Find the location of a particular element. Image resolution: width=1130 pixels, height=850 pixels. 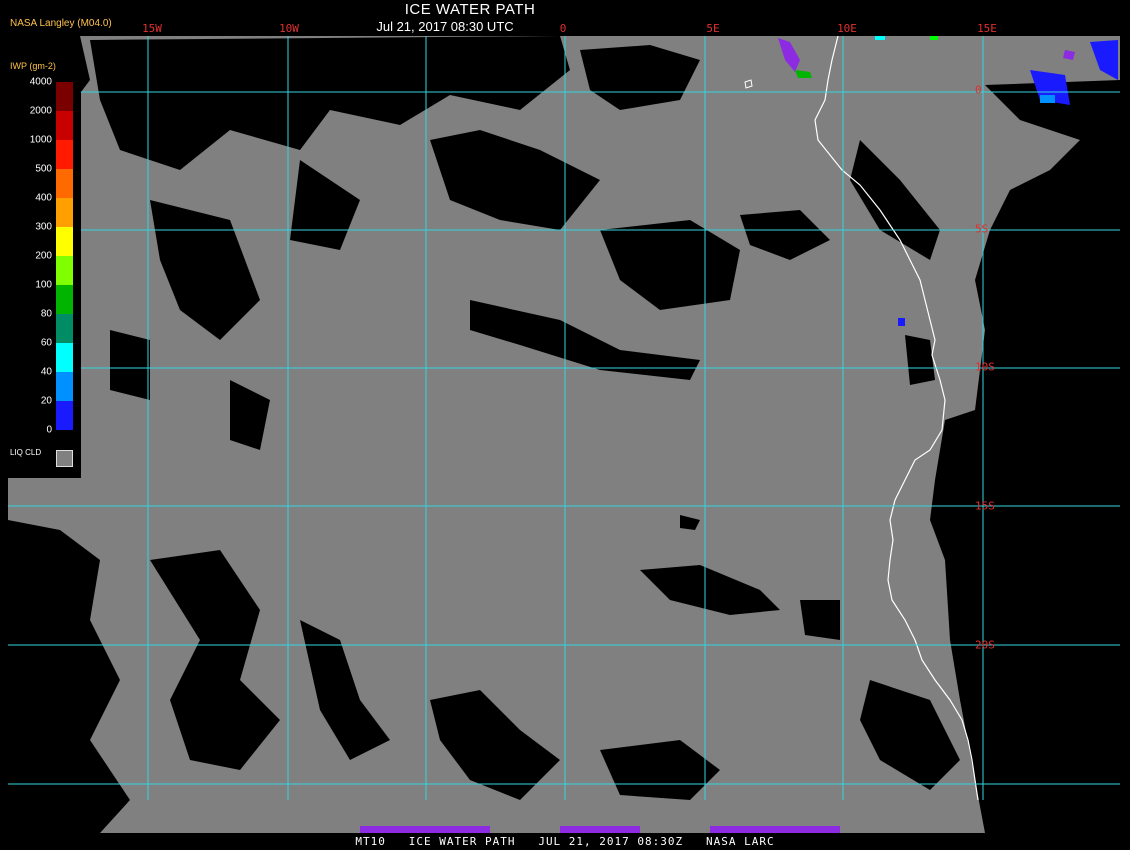

agency-label: NASA Langley (M04.0) is located at coordinates (61, 23).